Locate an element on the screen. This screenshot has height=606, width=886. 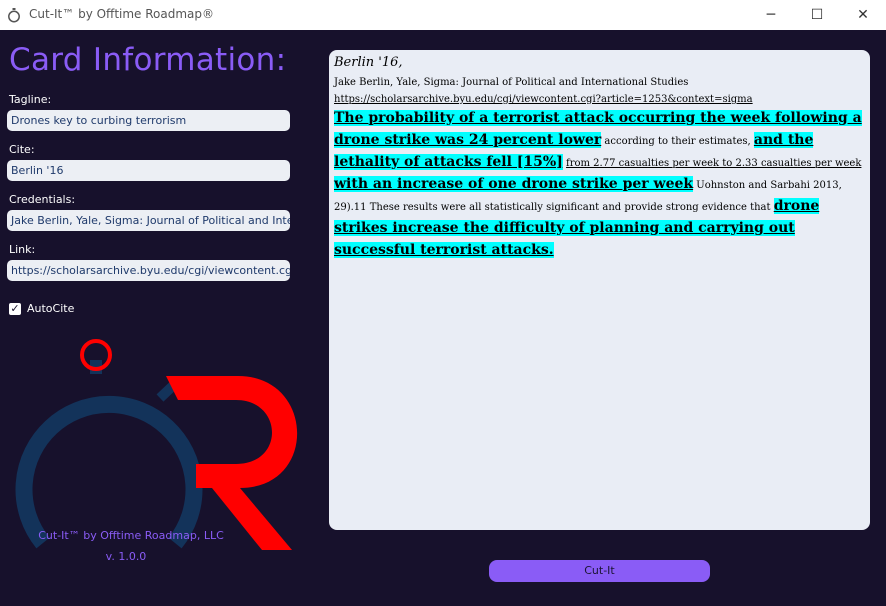
card-text-1: according to their estimates, is located at coordinates (677, 141).